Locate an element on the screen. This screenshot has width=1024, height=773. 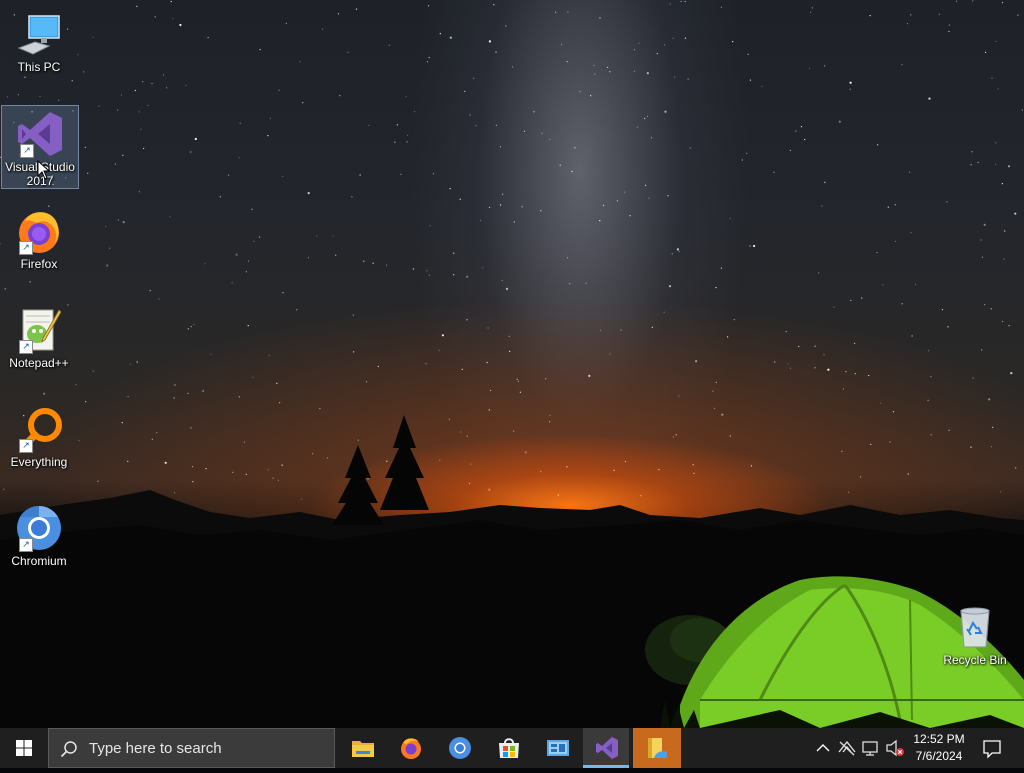
taskbar-app-visual-studio is located at coordinates (606, 748).